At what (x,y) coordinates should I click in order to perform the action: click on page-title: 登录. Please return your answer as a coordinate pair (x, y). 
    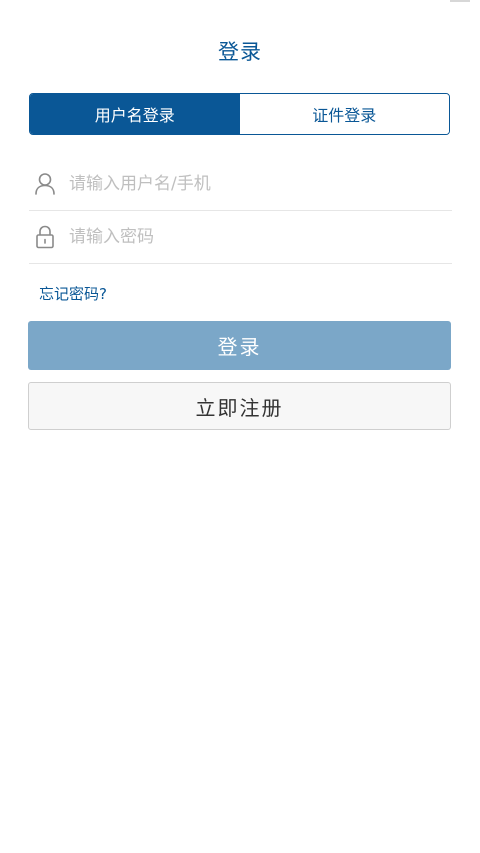
    Looking at the image, I should click on (240, 52).